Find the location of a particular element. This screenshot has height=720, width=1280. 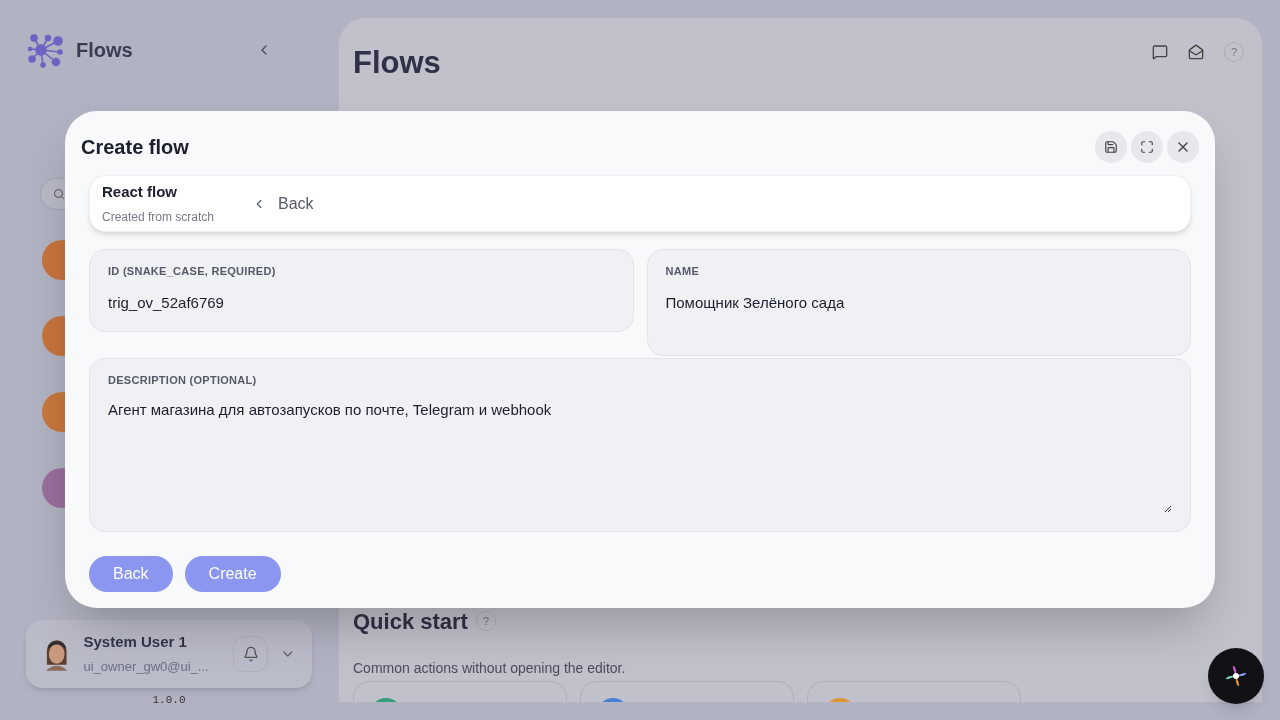

section-title: Quick start is located at coordinates (410, 621).